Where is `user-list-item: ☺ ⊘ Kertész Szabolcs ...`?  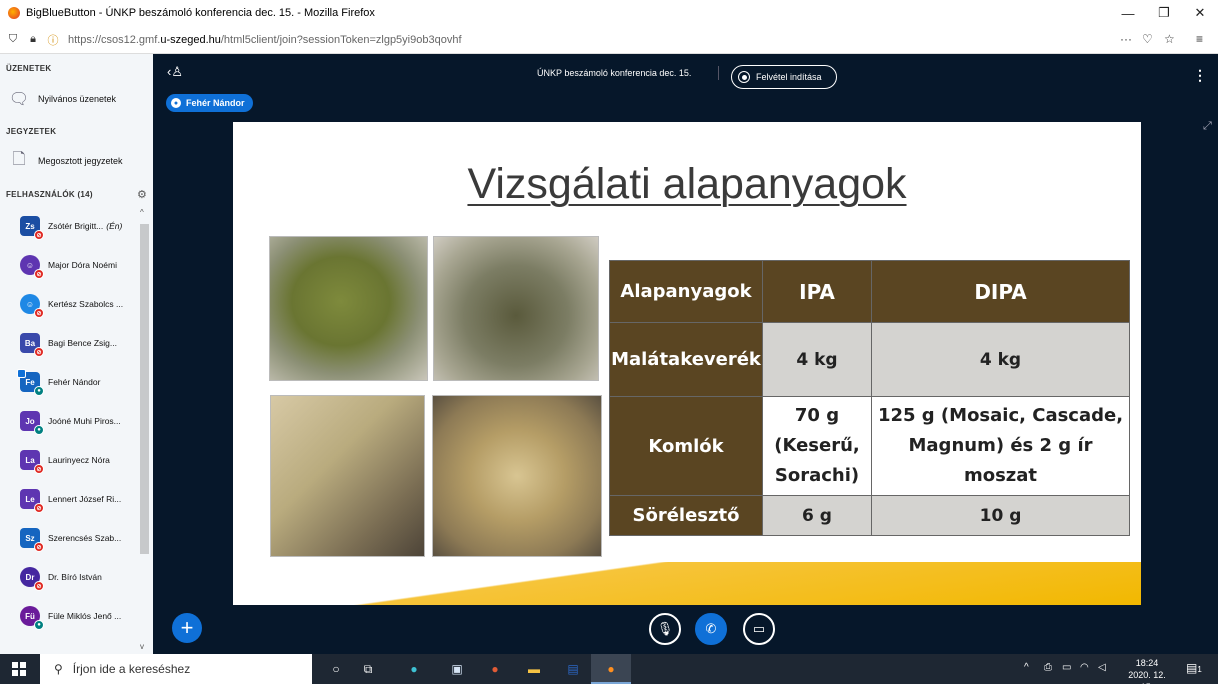 user-list-item: ☺ ⊘ Kertész Szabolcs ... is located at coordinates (83, 304).